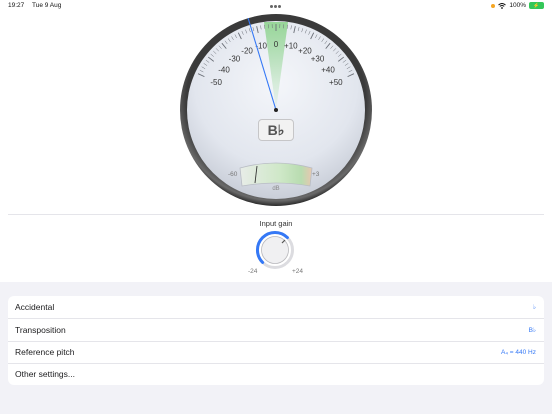 Image resolution: width=552 pixels, height=414 pixels. What do you see at coordinates (224, 69) in the screenshot?
I see `scale-label: -40` at bounding box center [224, 69].